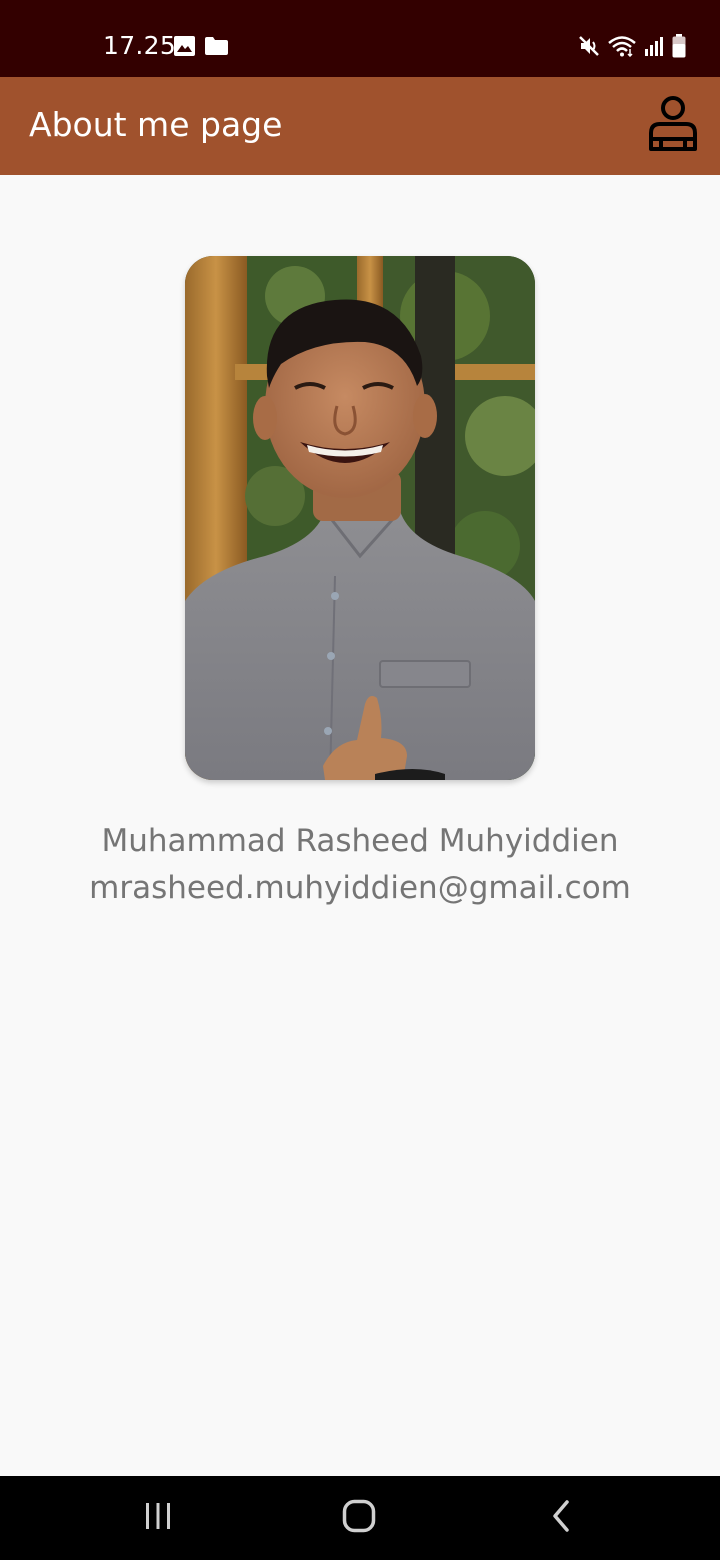 The image size is (720, 1560). Describe the element at coordinates (679, 48) in the screenshot. I see `battery-icon` at that location.